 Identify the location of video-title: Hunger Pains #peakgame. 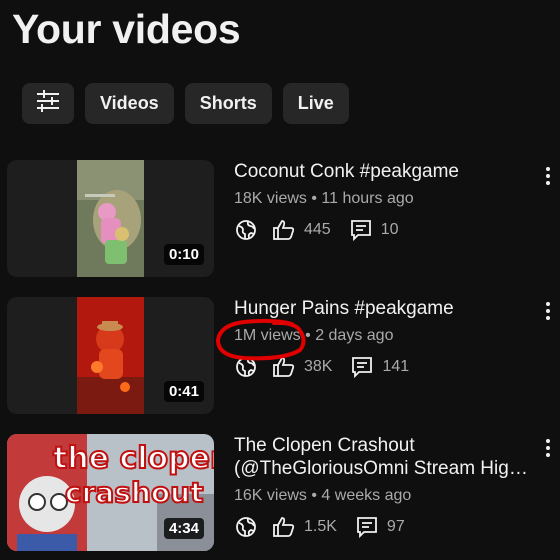
(384, 308).